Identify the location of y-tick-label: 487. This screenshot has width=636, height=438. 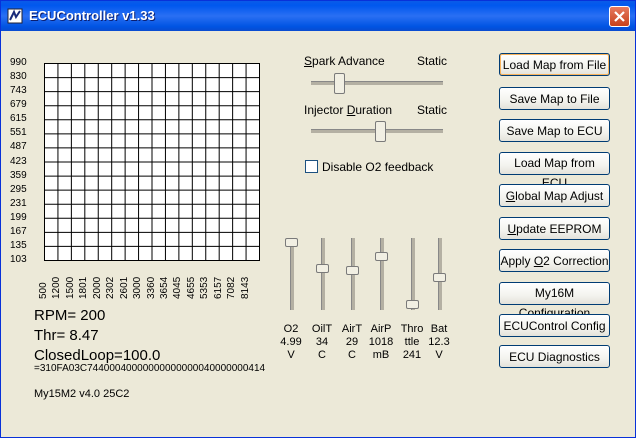
(18, 147).